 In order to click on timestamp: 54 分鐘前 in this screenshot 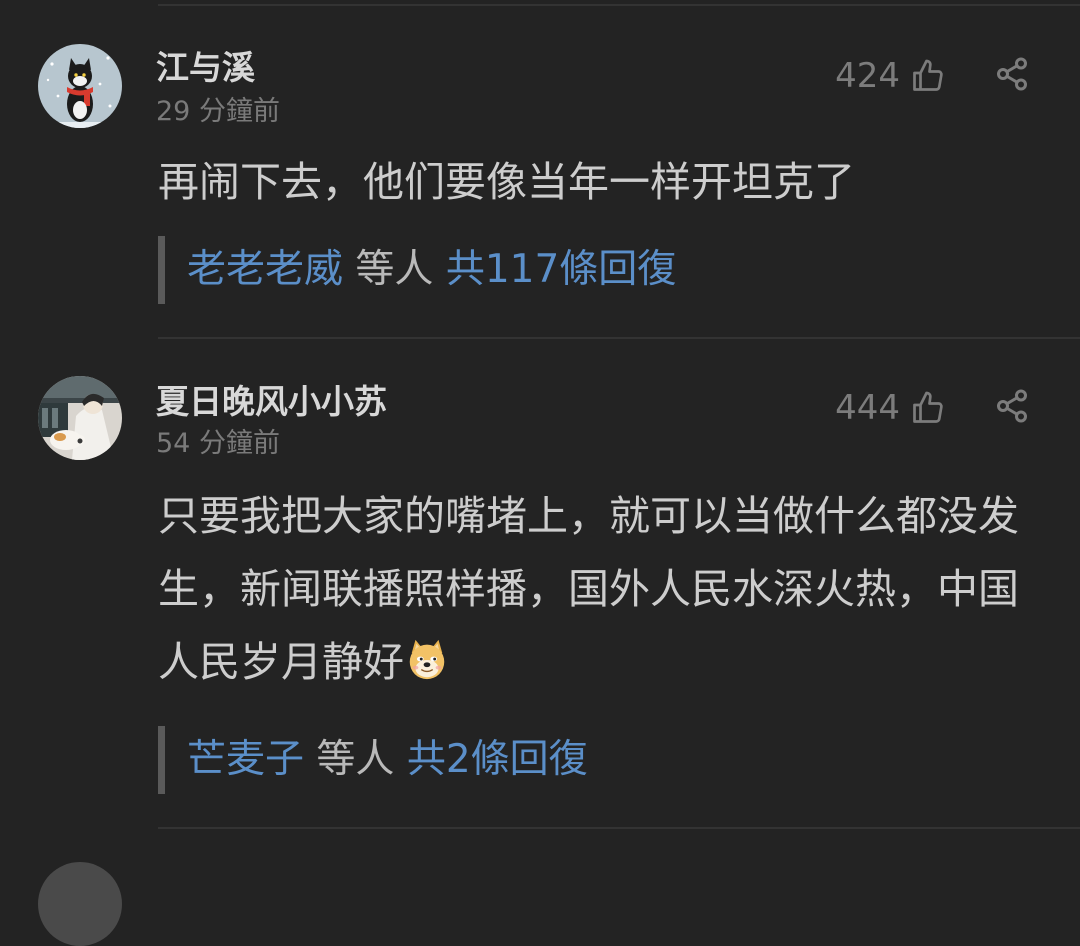, I will do `click(218, 443)`.